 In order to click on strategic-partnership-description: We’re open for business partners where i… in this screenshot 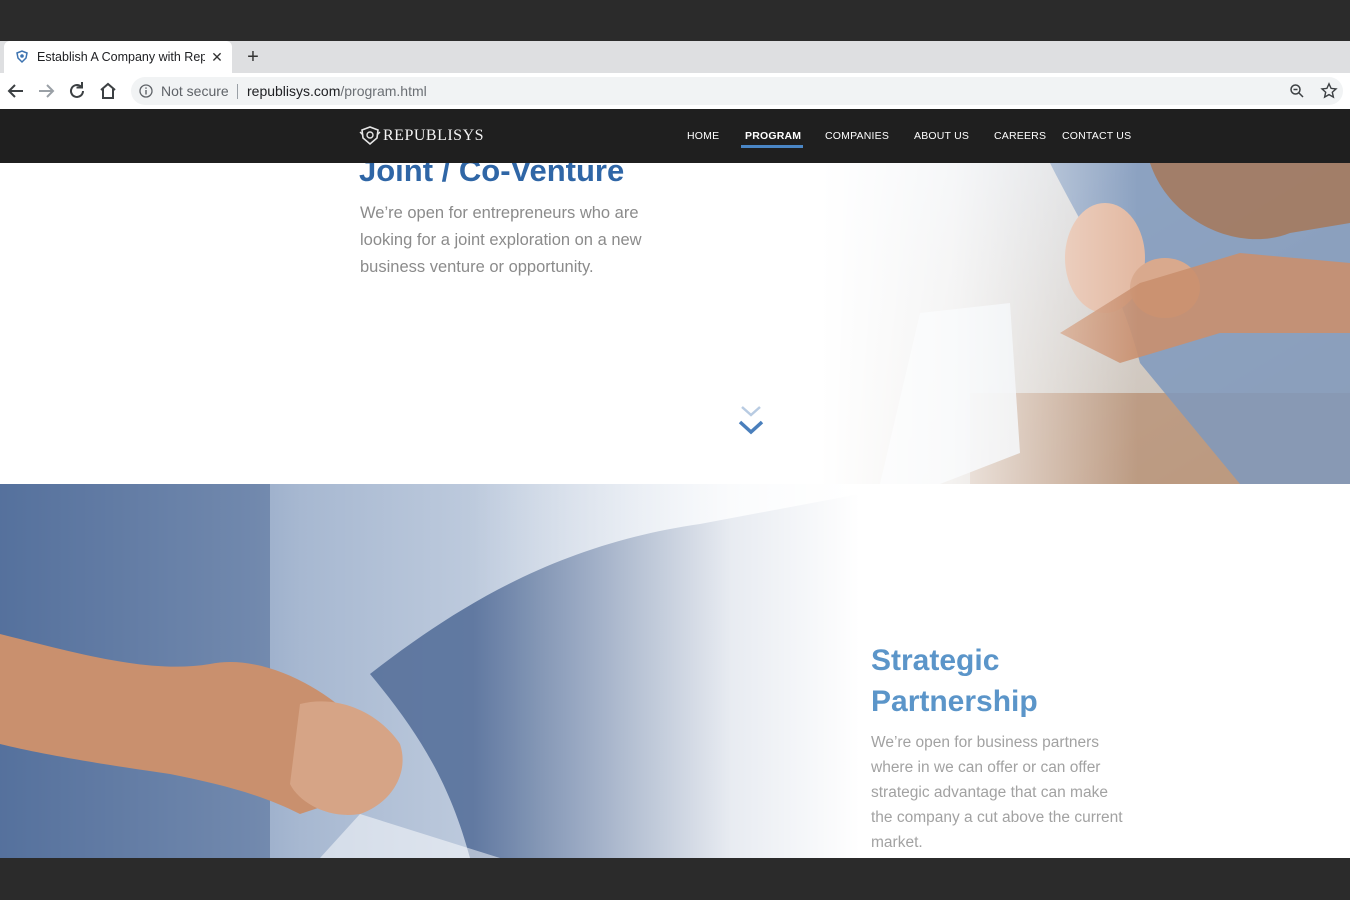, I will do `click(997, 792)`.